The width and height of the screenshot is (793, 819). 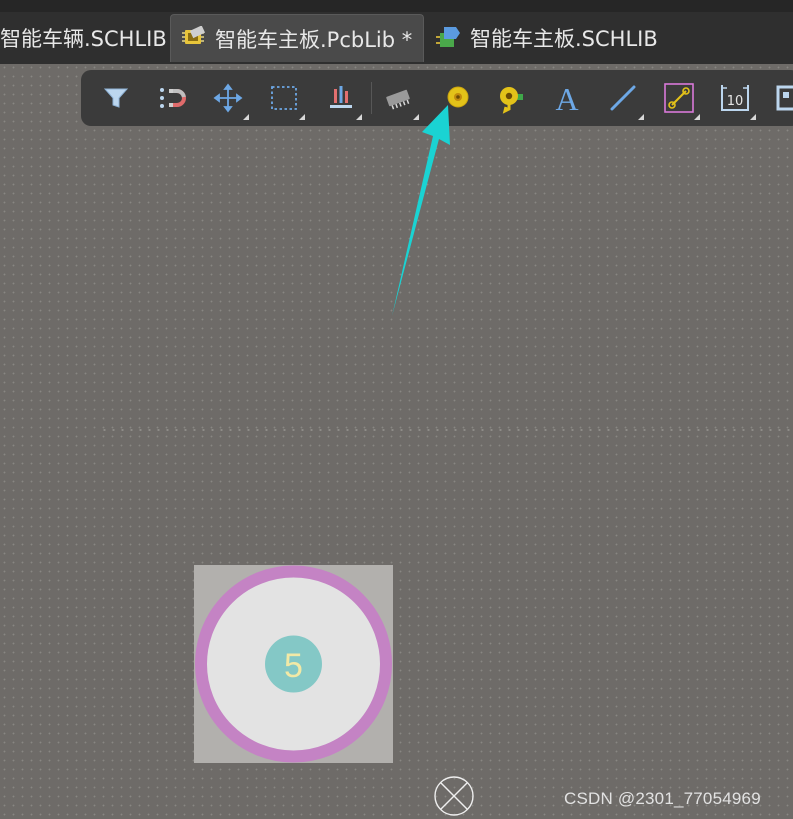 I want to click on tab-schlib-board: 智能车主板.SCHLIB, so click(x=555, y=38).